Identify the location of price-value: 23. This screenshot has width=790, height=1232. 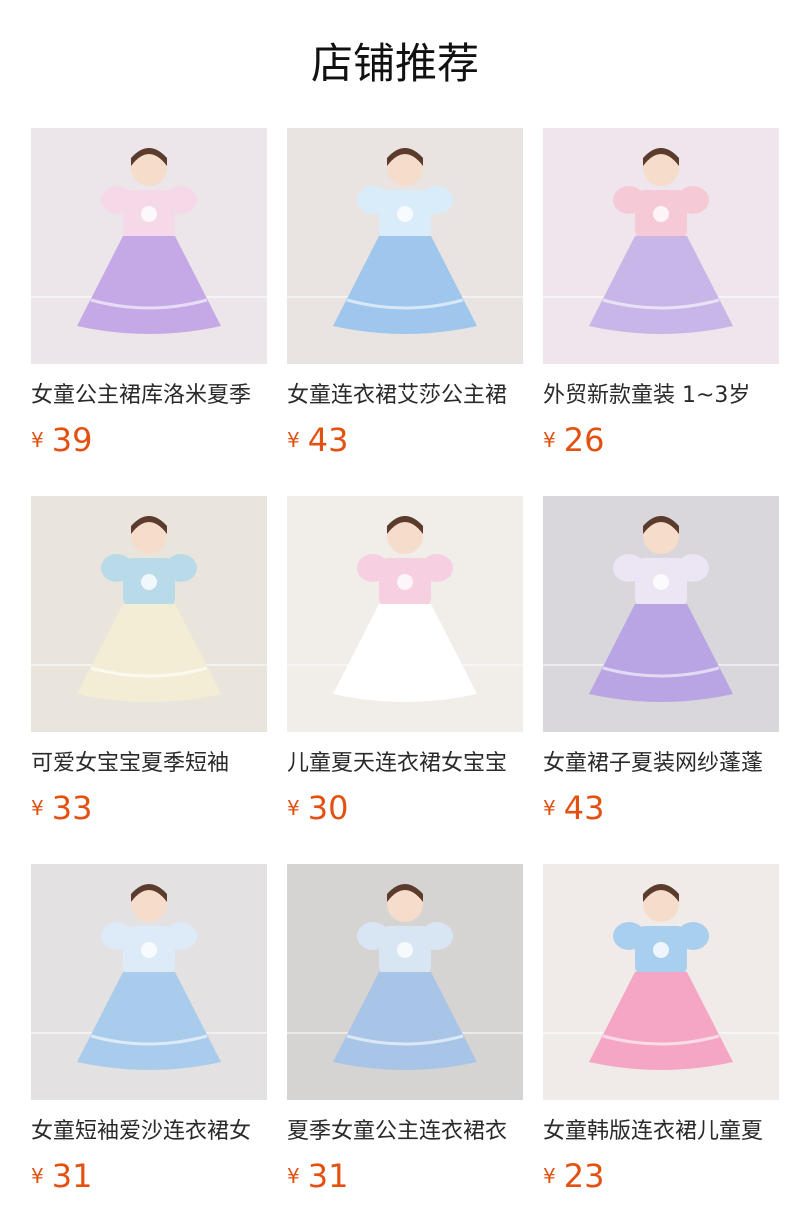
(584, 1176).